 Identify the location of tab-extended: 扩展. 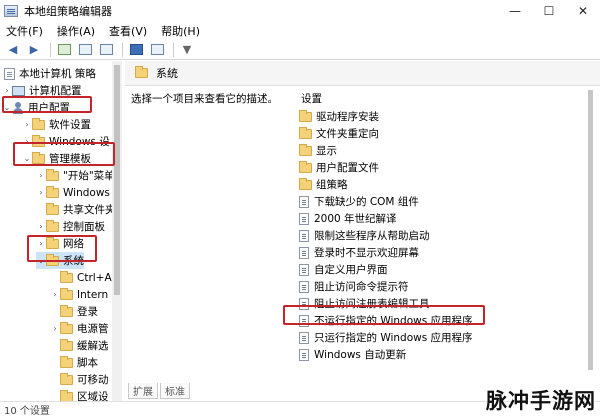
(143, 391).